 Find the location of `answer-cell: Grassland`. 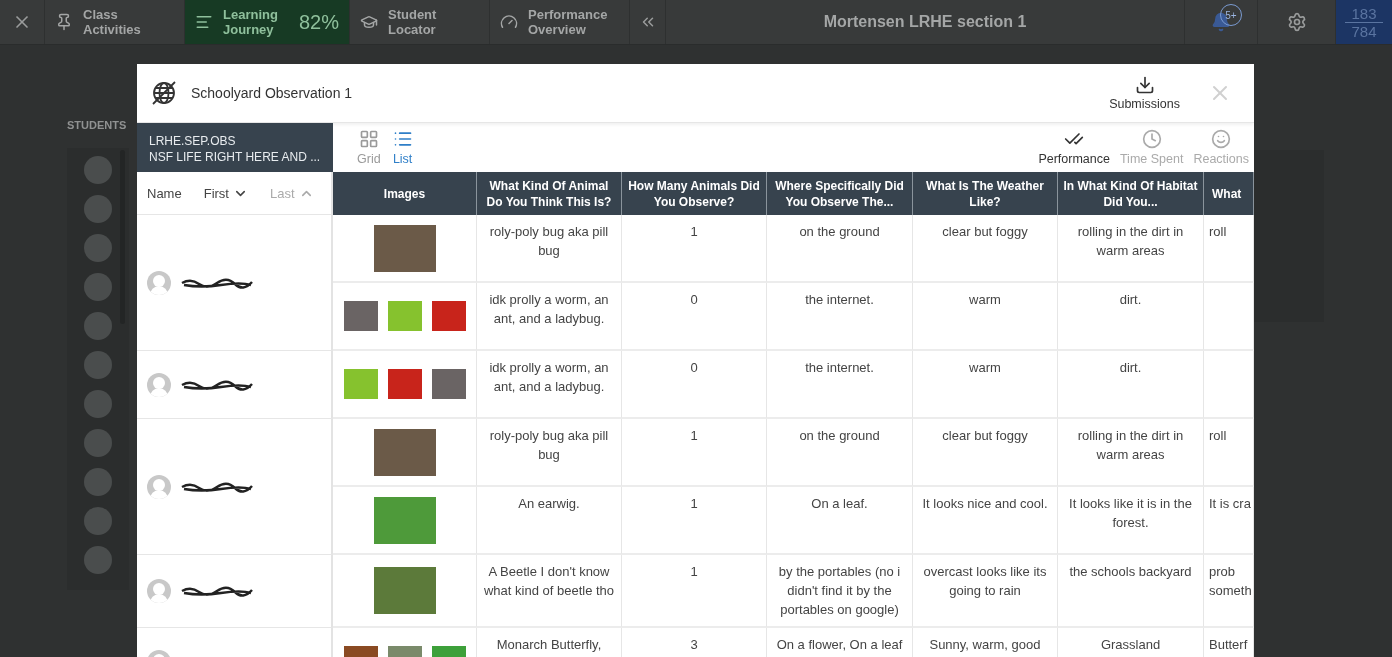

answer-cell: Grassland is located at coordinates (1131, 642).